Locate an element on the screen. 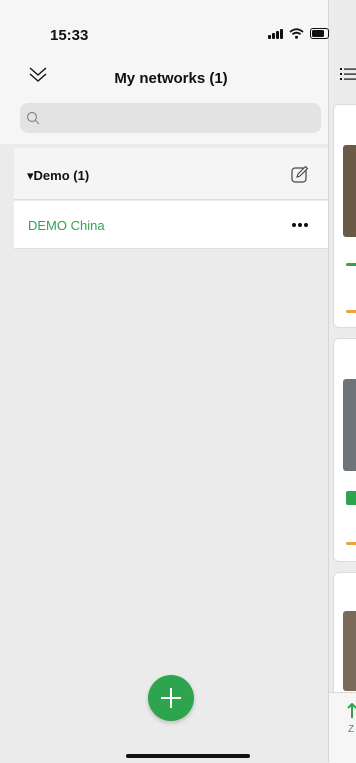 This screenshot has width=356, height=763. peek-zoom-label: Z is located at coordinates (351, 729).